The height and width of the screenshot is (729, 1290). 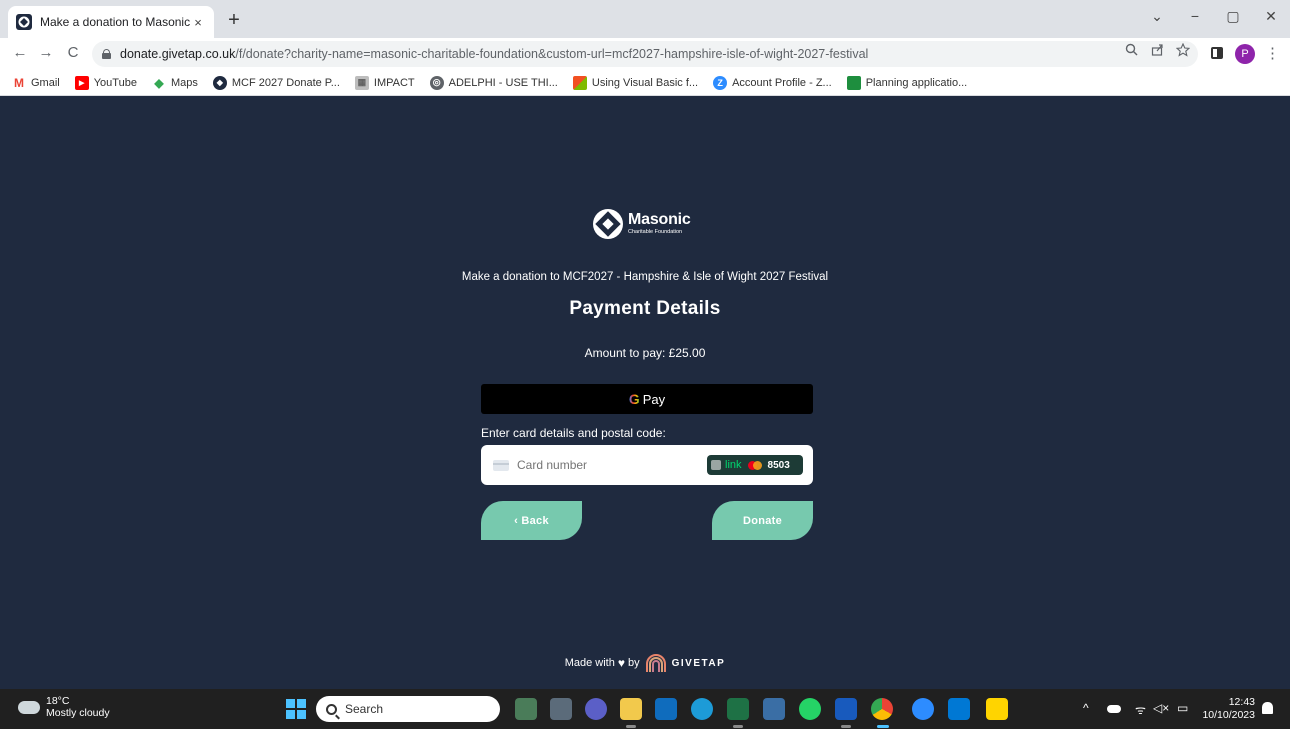 I want to click on page-title: Payment Details, so click(x=645, y=308).